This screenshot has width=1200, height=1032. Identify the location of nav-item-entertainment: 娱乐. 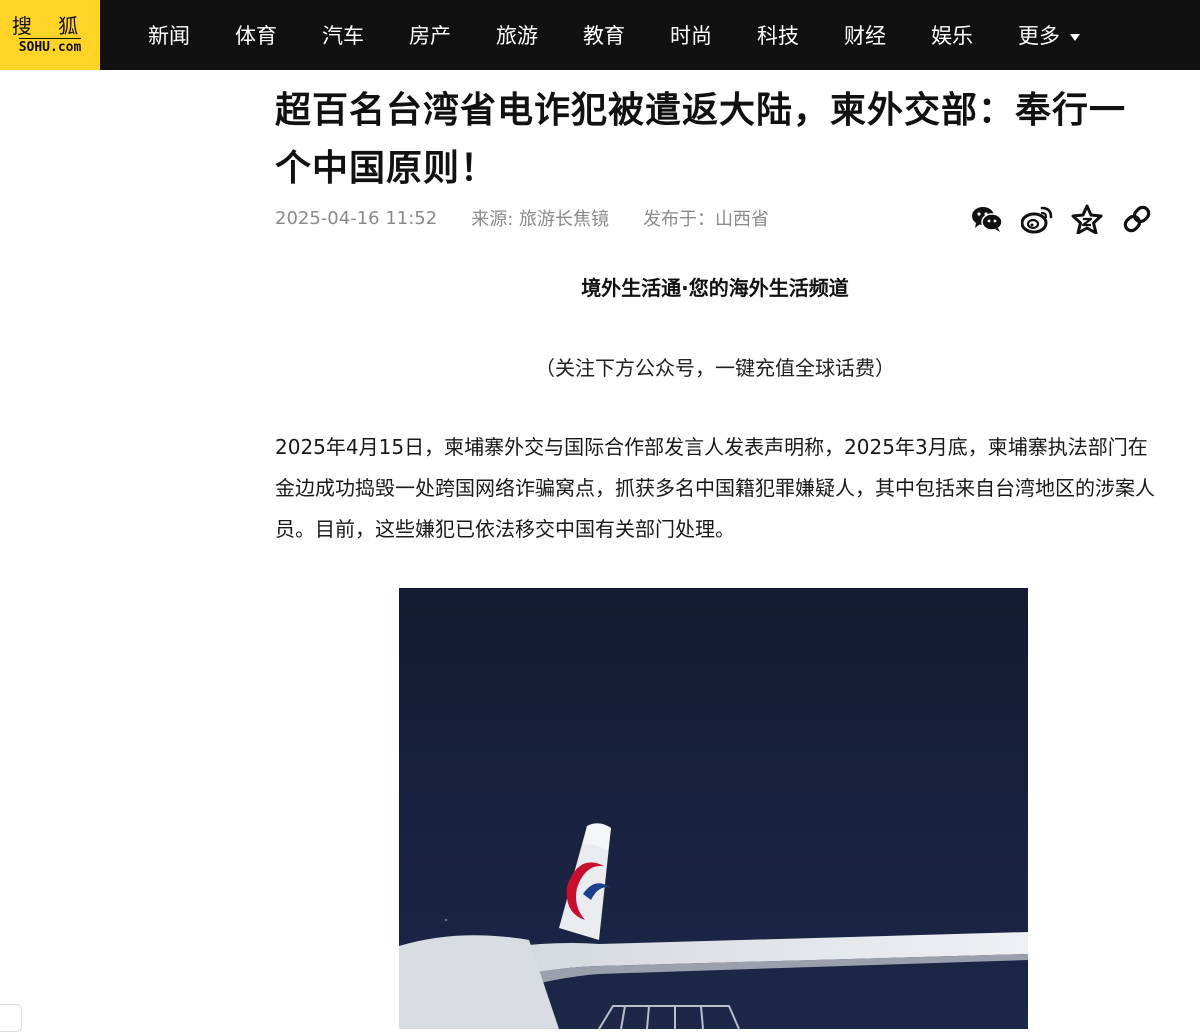
(952, 35).